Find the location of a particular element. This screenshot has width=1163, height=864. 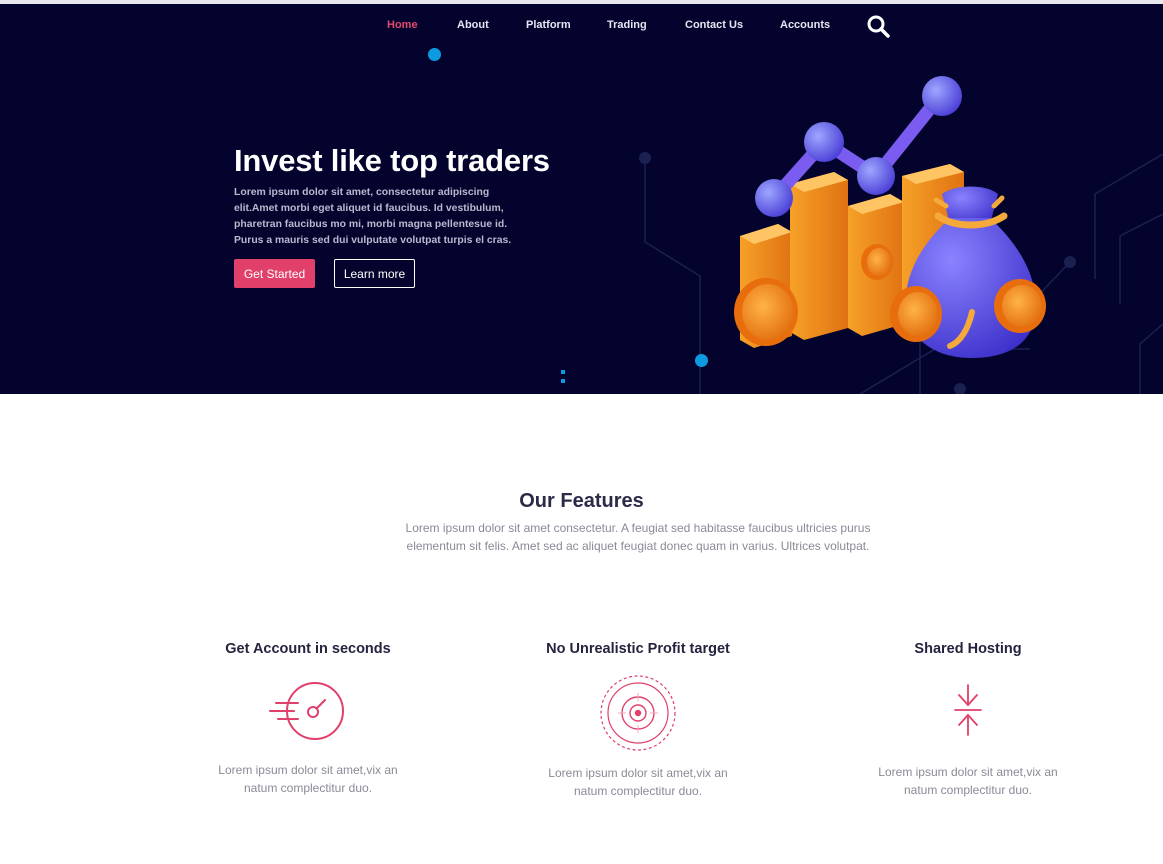

compress-arrows-icon is located at coordinates (968, 710).